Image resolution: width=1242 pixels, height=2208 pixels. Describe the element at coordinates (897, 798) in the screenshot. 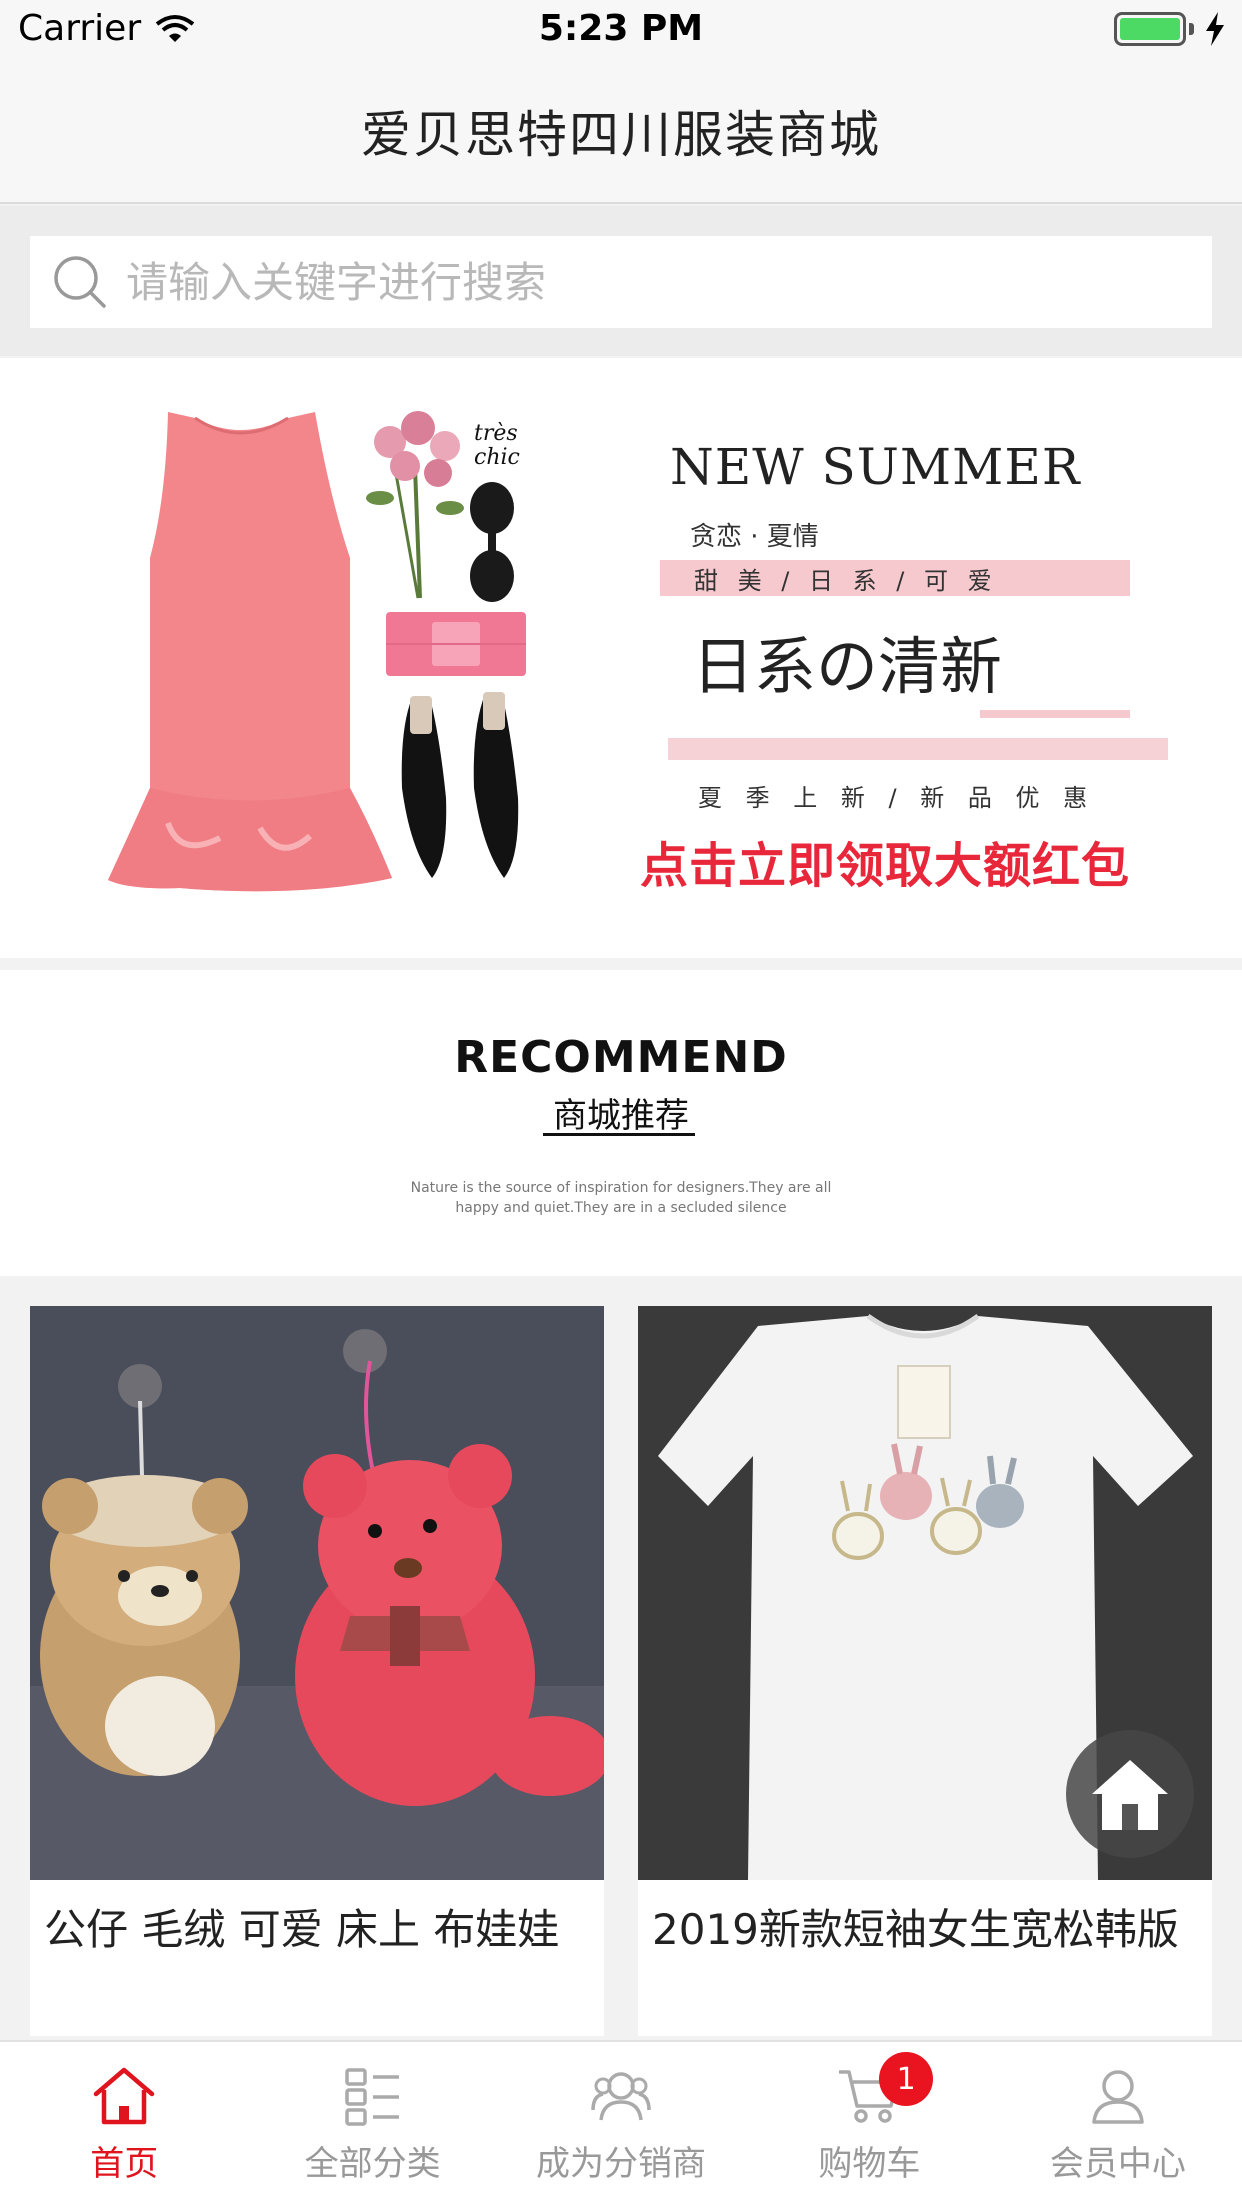

I see `banner-subtitle-2: 夏 季 上 新 / 新 品 优 惠` at that location.